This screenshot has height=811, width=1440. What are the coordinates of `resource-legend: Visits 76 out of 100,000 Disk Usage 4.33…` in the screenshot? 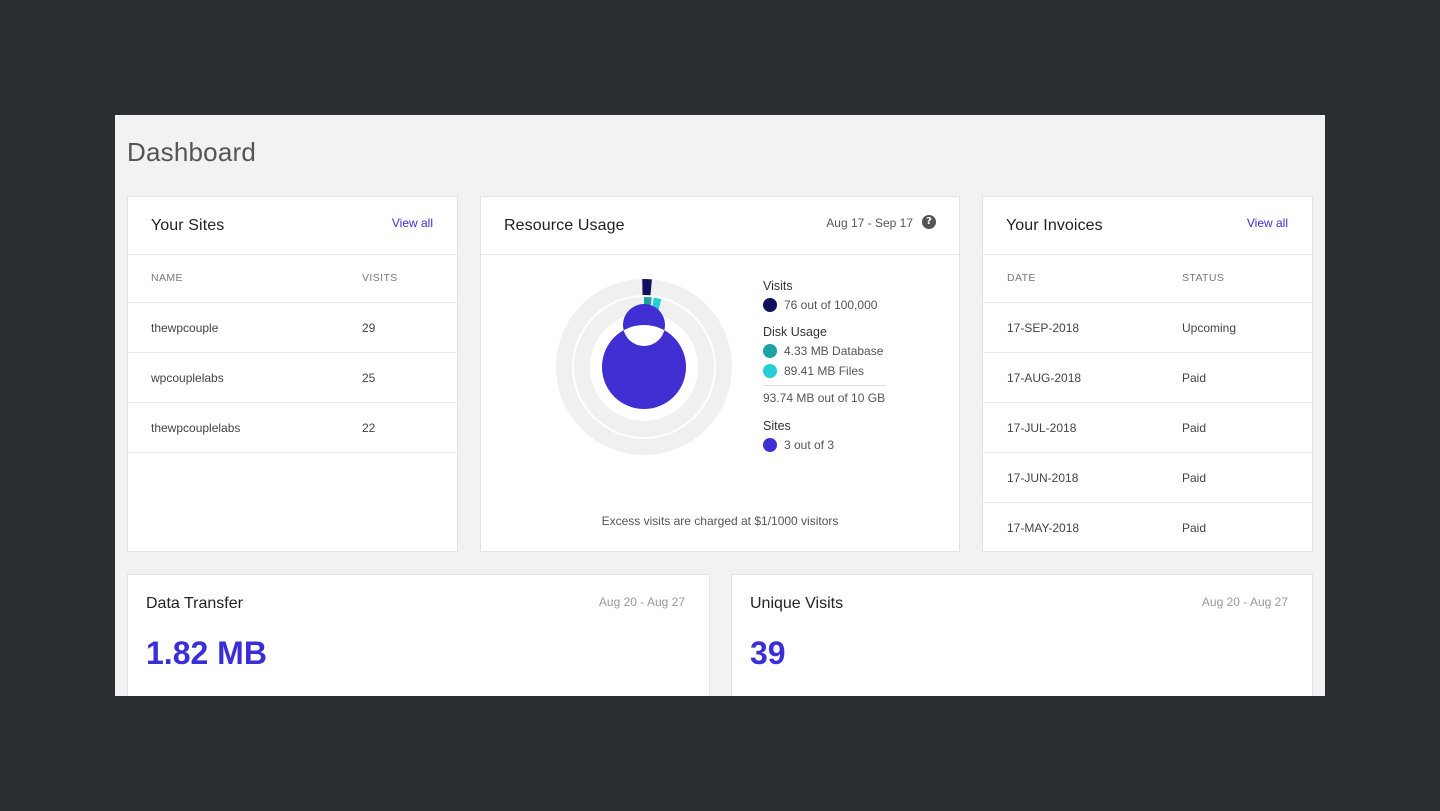 It's located at (824, 372).